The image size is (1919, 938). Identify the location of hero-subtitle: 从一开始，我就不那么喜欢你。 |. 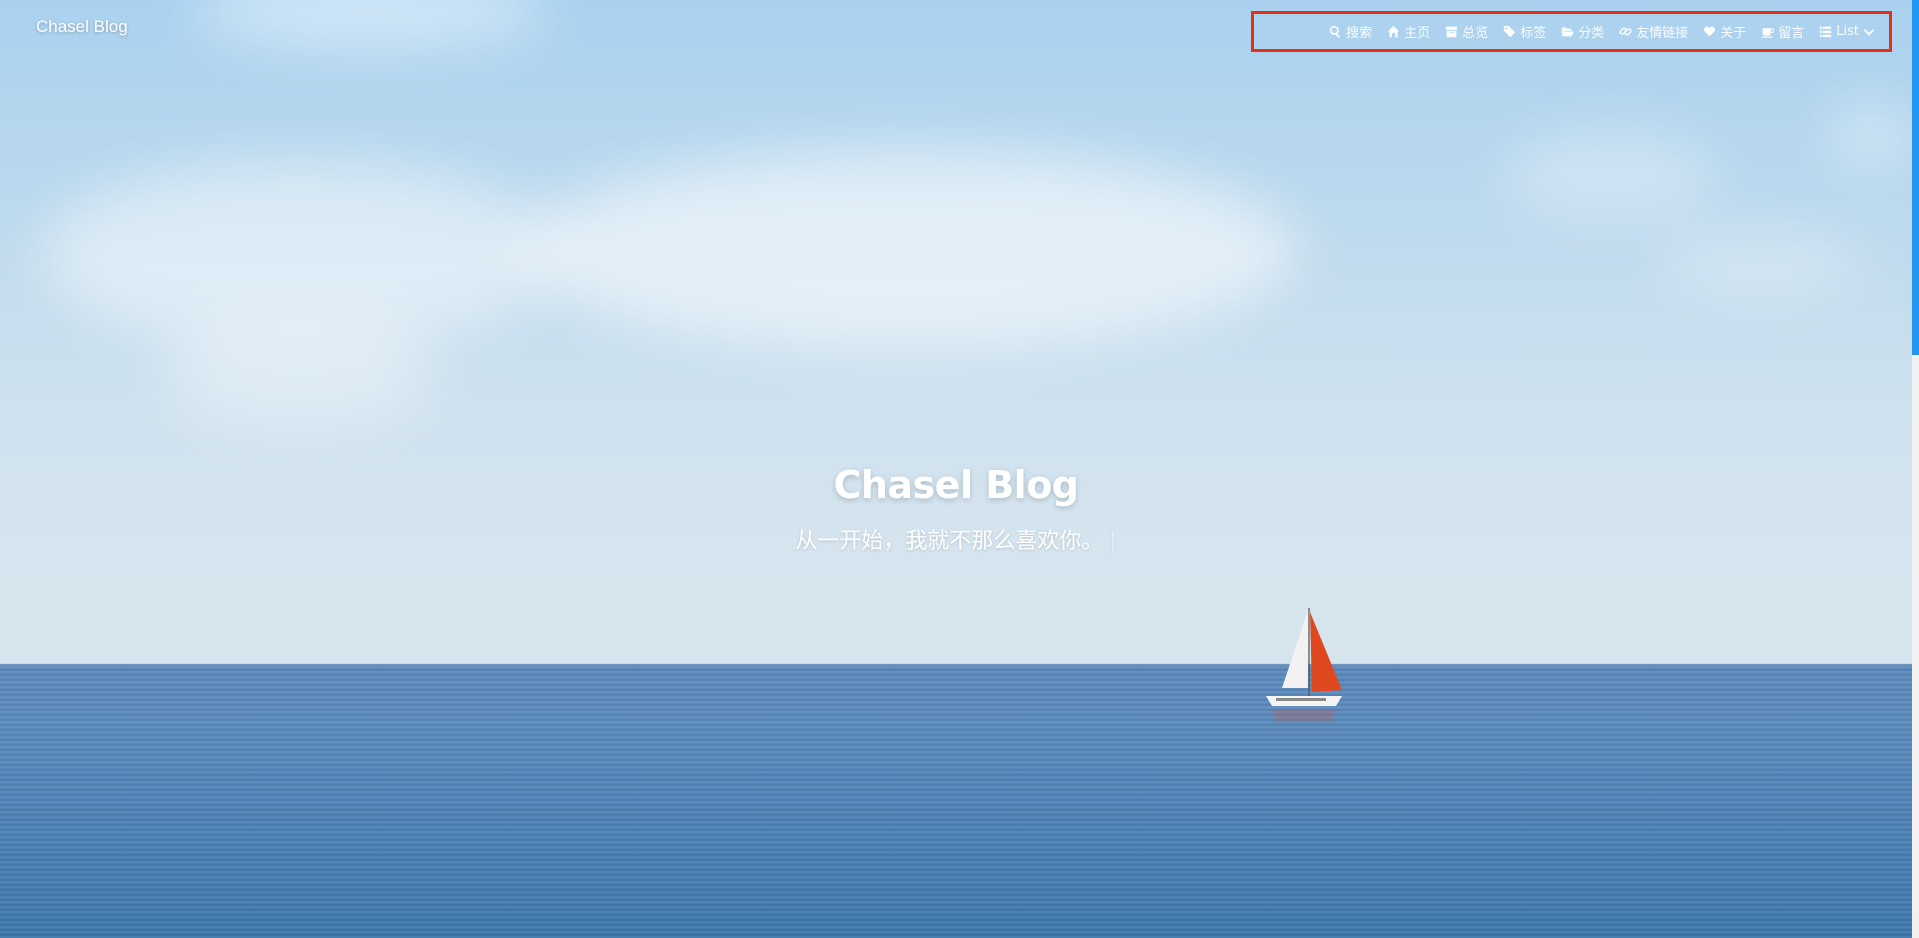
(956, 539).